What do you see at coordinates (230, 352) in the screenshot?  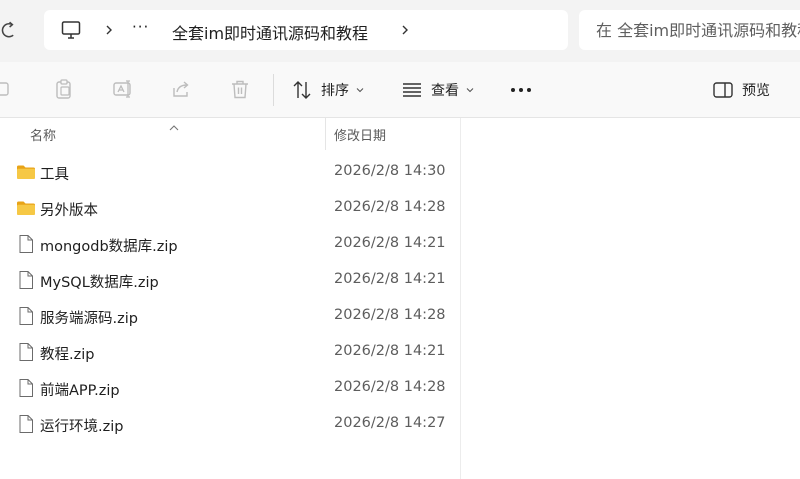 I see `list-item: 教程.zip 2026/2/8 14:21` at bounding box center [230, 352].